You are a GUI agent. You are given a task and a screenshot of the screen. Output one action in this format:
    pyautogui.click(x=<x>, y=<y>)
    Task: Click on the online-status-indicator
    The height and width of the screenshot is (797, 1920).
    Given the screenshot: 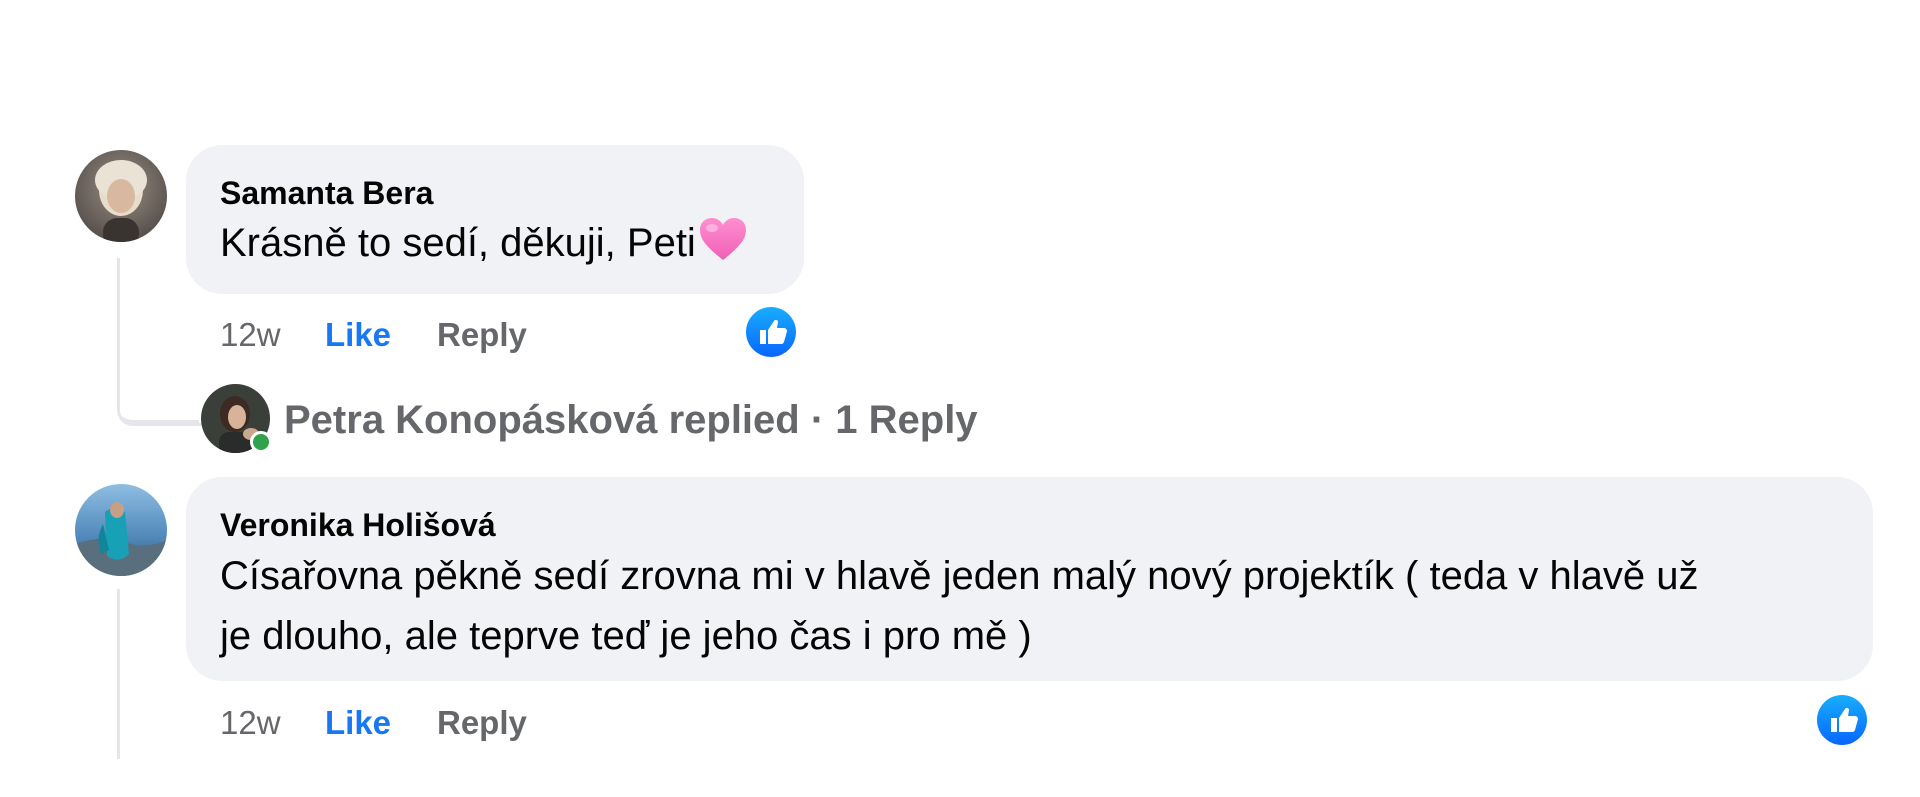 What is the action you would take?
    pyautogui.click(x=261, y=442)
    